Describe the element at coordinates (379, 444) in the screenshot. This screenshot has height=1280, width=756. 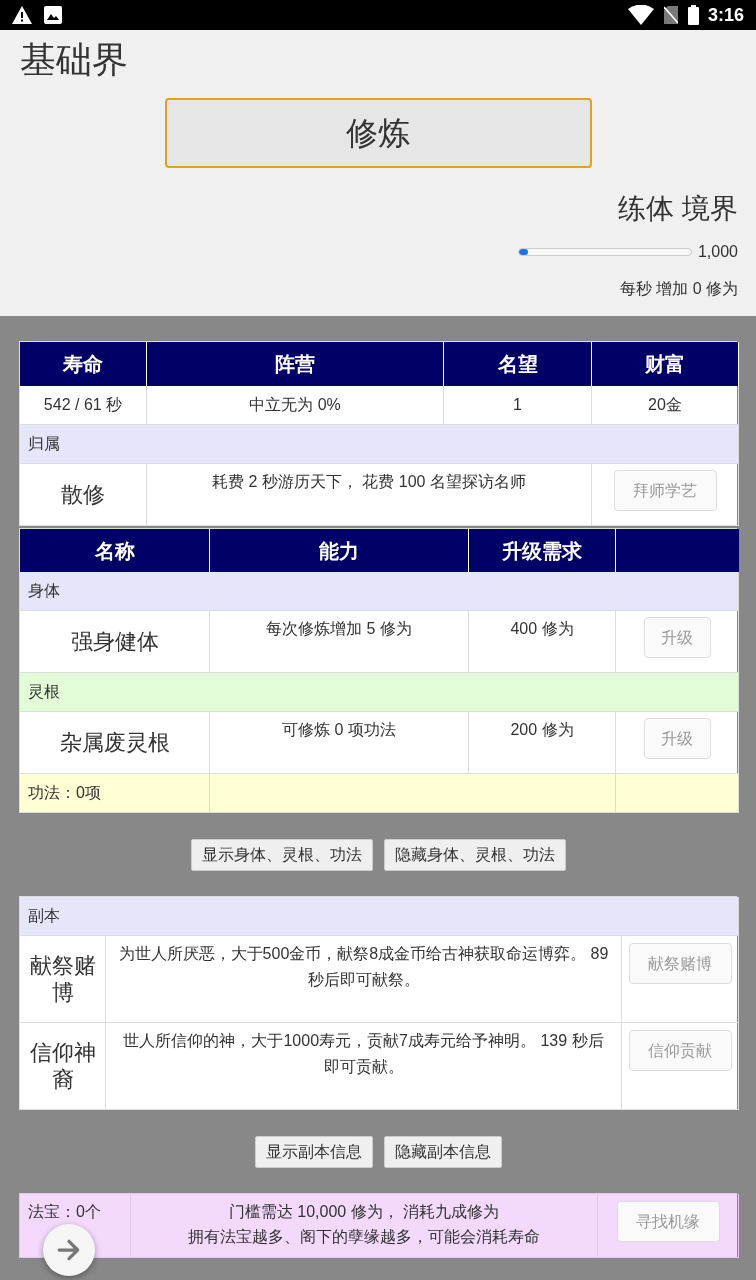
I see `section-header: 归属` at that location.